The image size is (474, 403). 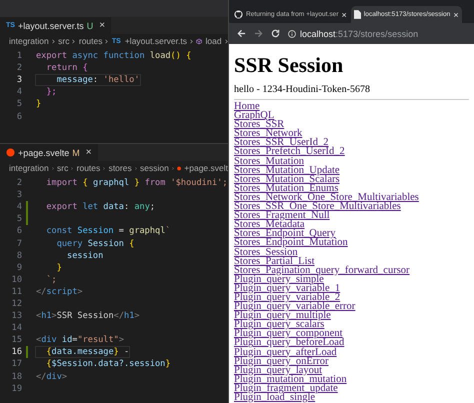 What do you see at coordinates (279, 279) in the screenshot?
I see `nav-link: Plugin_query_simple` at bounding box center [279, 279].